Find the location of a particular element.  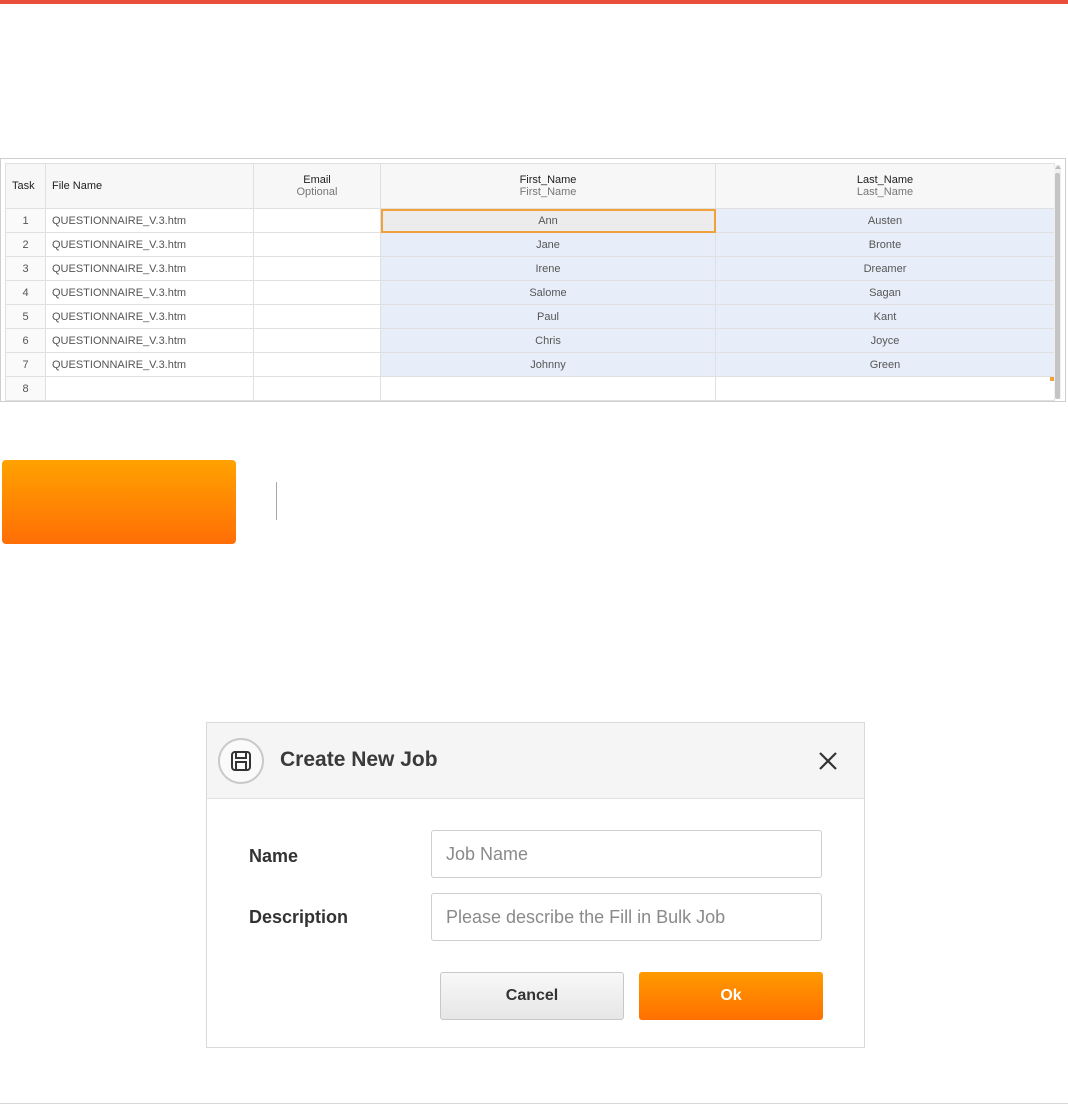

table-row: 5 QUESTIONNAIRE_V.3.htm Paul Kant is located at coordinates (530, 316).